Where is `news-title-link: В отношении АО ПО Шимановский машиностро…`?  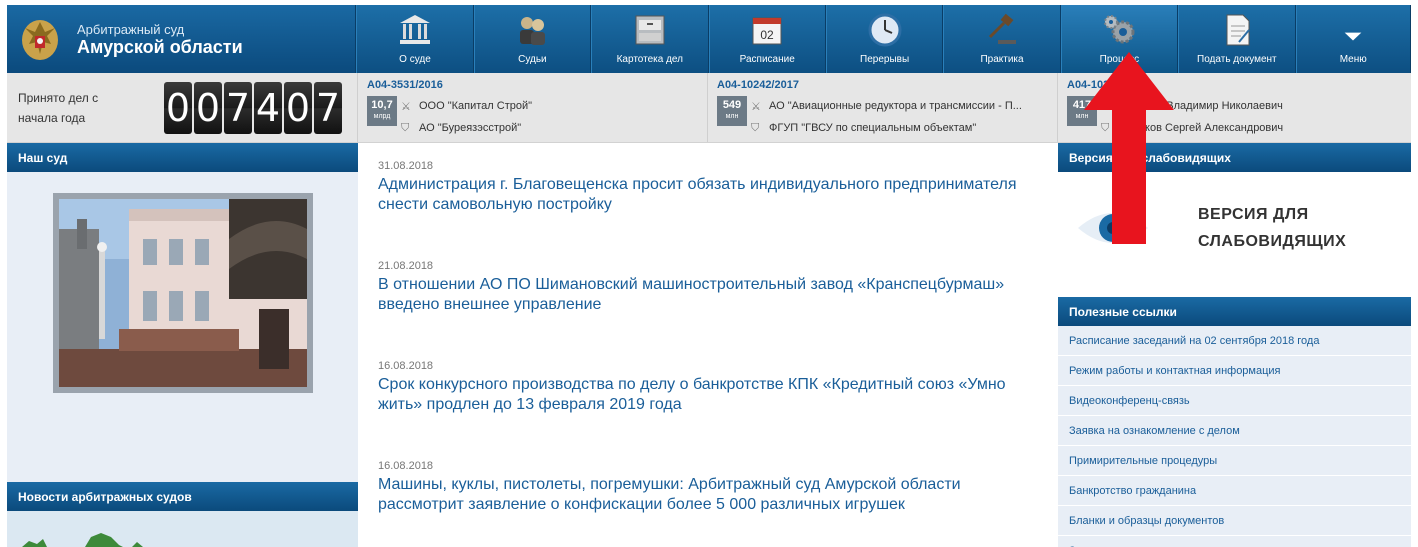
news-title-link: В отношении АО ПО Шимановский машиностро… is located at coordinates (713, 295).